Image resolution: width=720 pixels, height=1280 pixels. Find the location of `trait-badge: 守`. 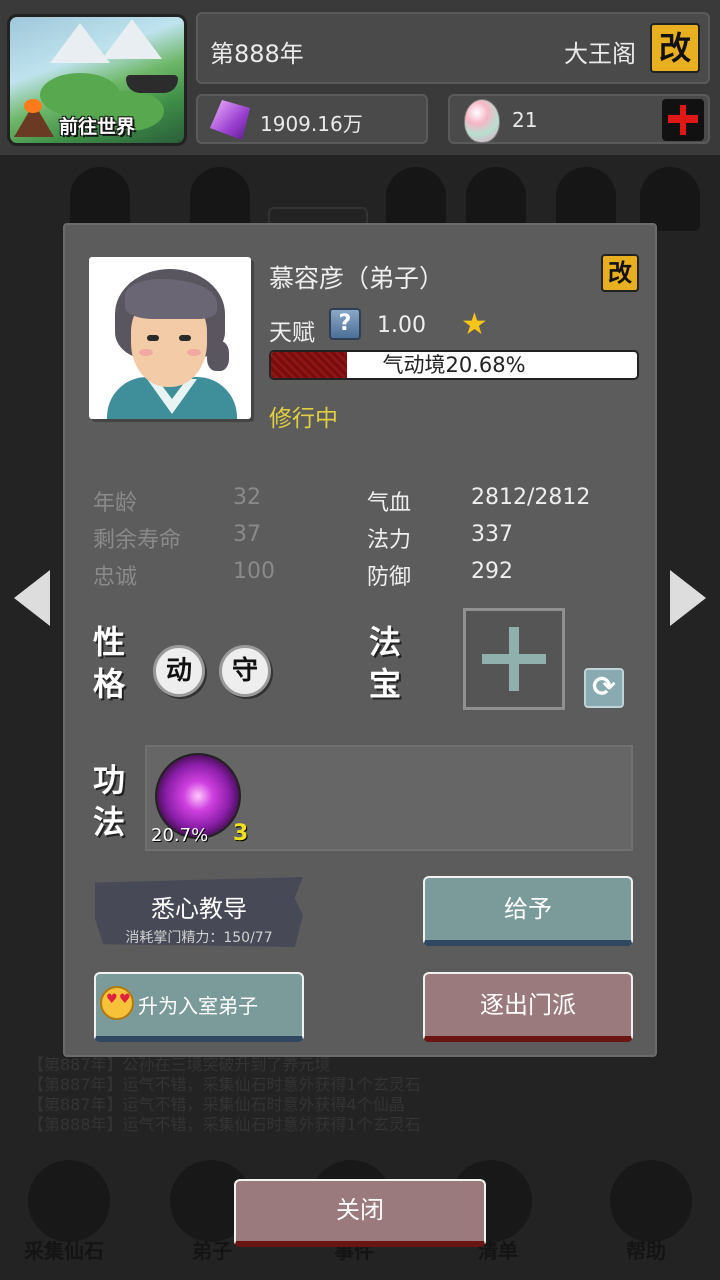

trait-badge: 守 is located at coordinates (245, 671).